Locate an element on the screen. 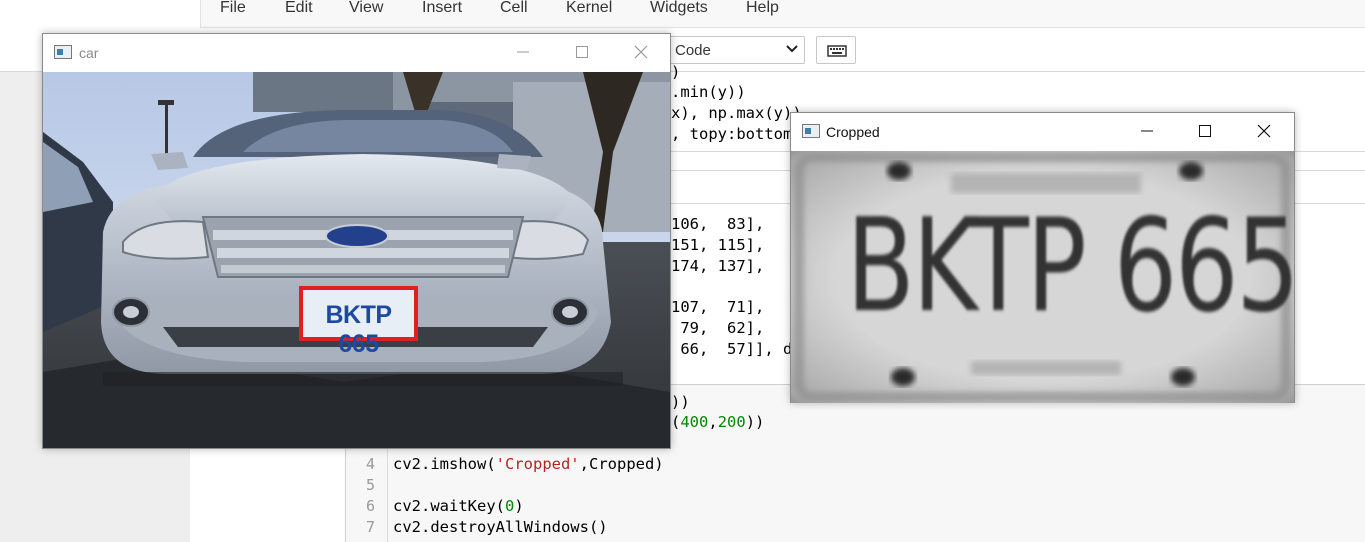 This screenshot has width=1365, height=542. menu-view: View is located at coordinates (366, 8).